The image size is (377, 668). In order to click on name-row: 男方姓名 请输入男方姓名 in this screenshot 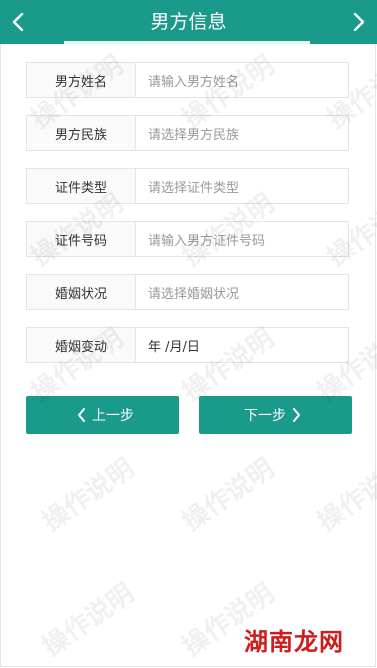, I will do `click(187, 80)`.